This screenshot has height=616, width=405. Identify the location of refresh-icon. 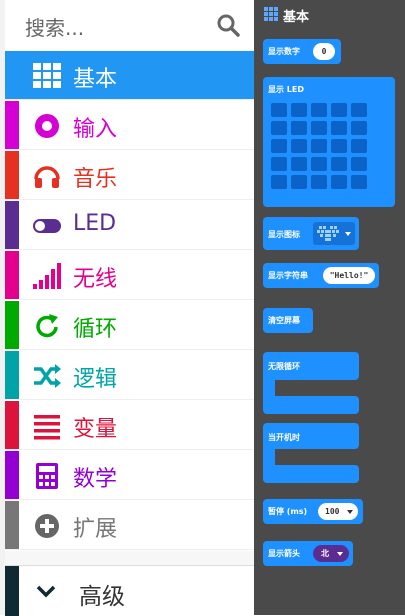
(47, 326).